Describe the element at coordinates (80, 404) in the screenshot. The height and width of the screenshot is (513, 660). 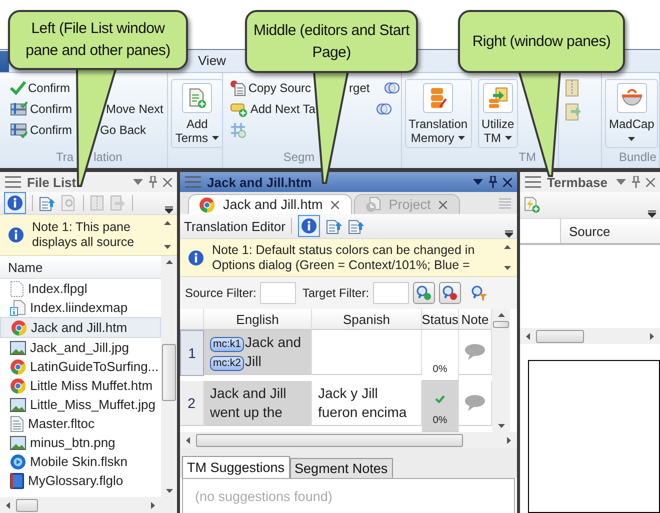
I see `file-item: Little_Miss_Muffet.jpg` at that location.